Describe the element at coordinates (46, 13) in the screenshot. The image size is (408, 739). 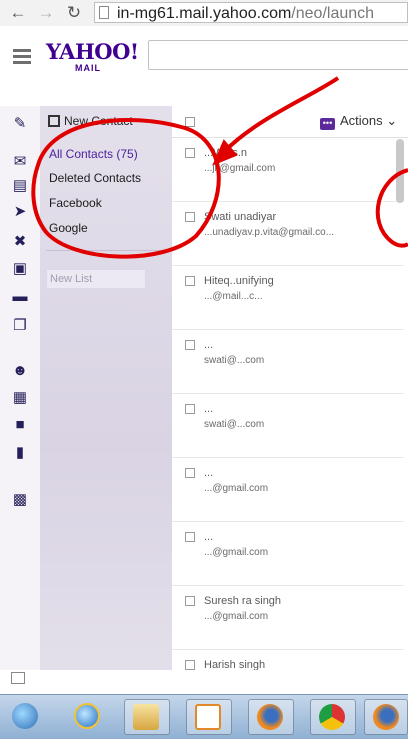
I see `forward-arrow-icon: →` at that location.